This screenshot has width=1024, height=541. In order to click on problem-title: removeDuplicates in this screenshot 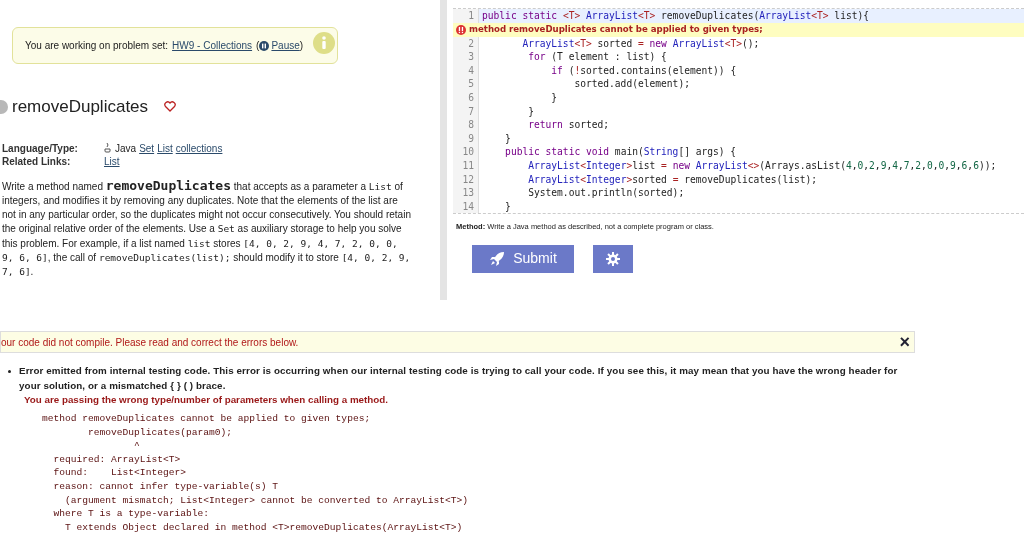, I will do `click(80, 107)`.